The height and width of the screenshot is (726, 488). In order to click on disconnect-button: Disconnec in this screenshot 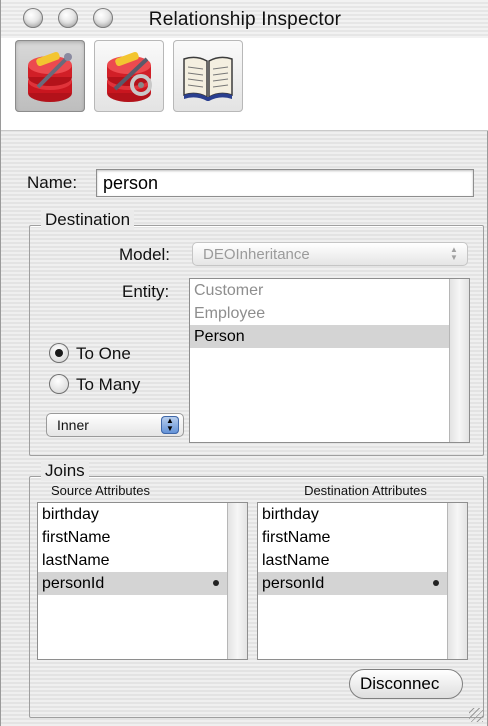, I will do `click(406, 684)`.